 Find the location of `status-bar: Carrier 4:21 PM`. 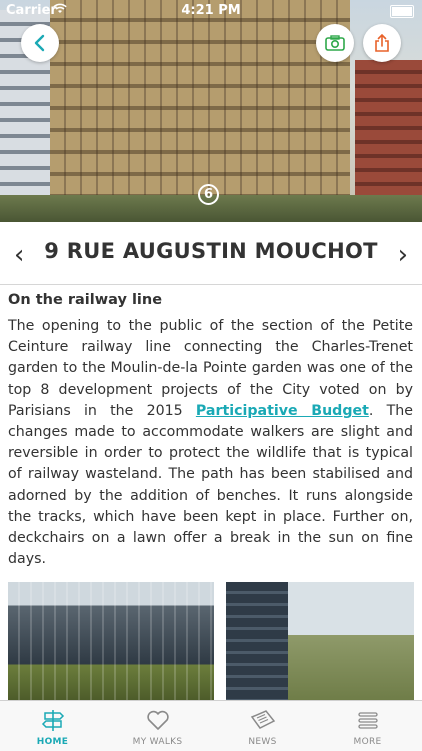

status-bar: Carrier 4:21 PM is located at coordinates (211, 11).